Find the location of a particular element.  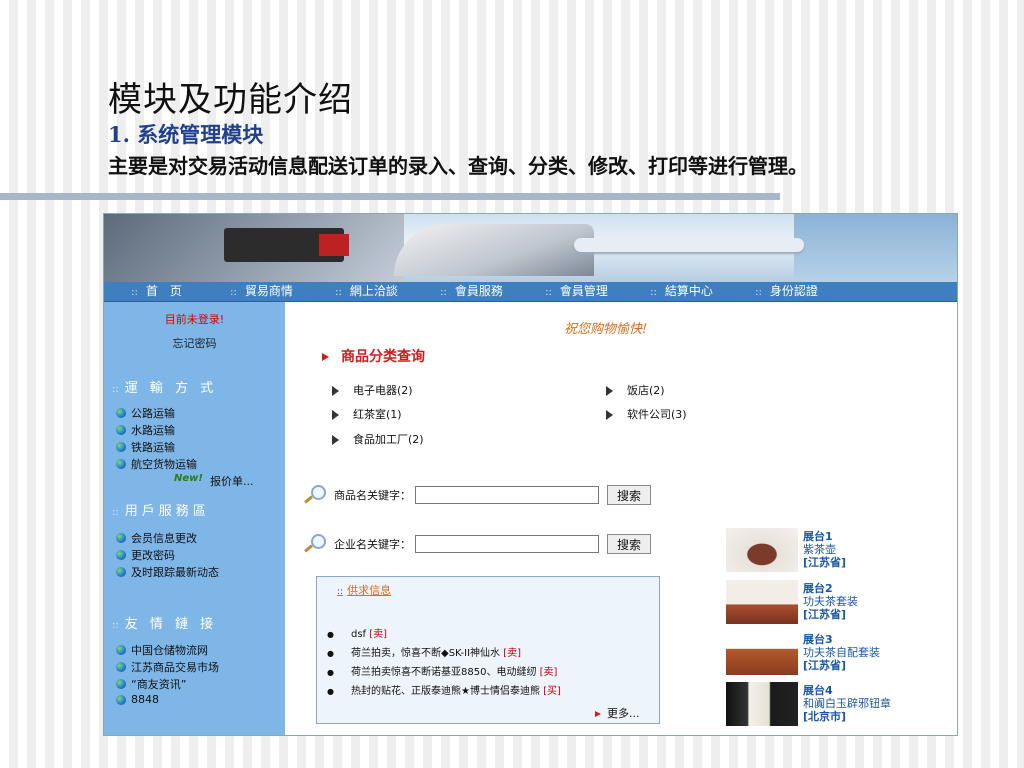

tea-set-thumbnail is located at coordinates (762, 602).